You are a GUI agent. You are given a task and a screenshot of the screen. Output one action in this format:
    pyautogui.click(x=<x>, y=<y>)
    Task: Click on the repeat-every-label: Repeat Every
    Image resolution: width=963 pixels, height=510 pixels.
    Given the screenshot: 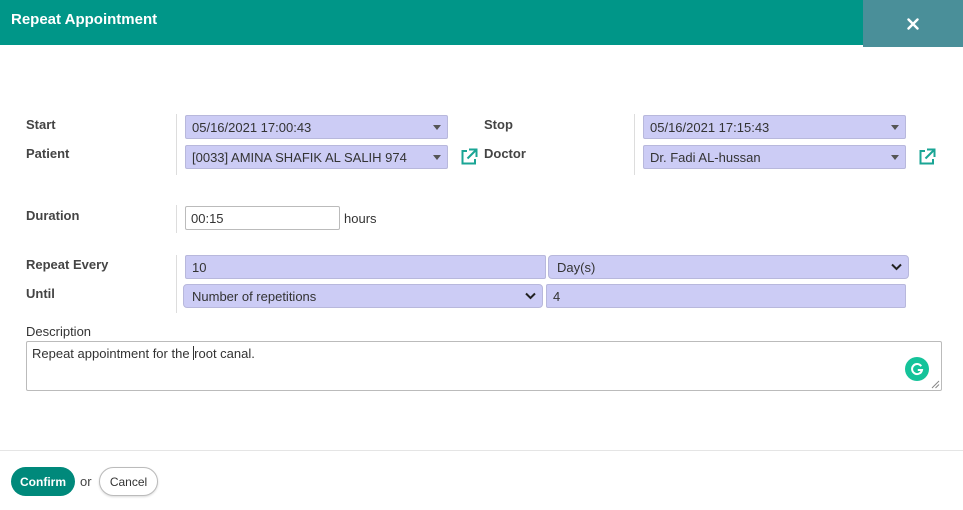 What is the action you would take?
    pyautogui.click(x=67, y=264)
    